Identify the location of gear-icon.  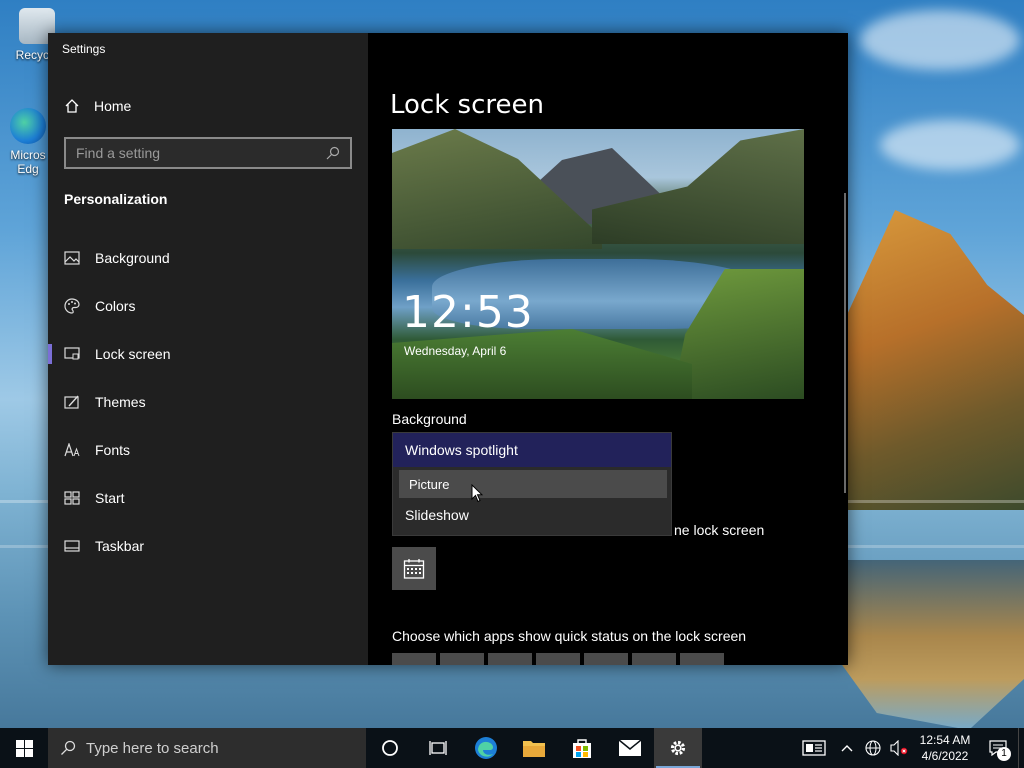
(678, 748).